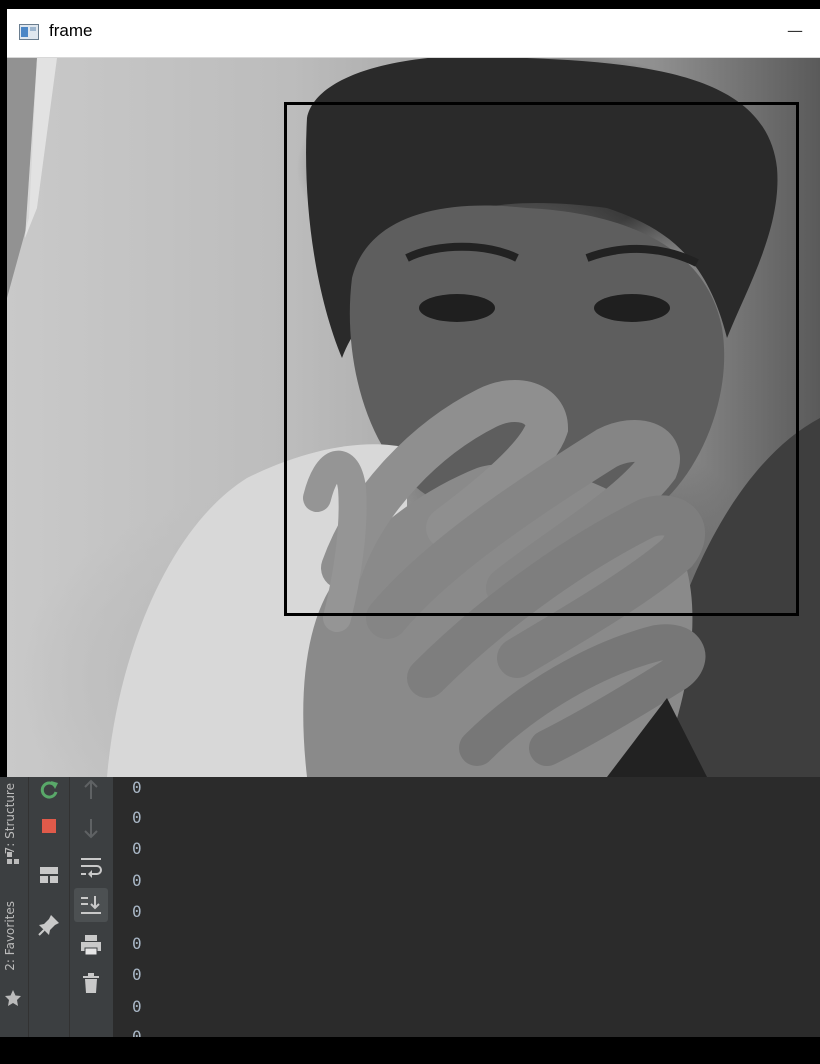  I want to click on pin-icon, so click(49, 925).